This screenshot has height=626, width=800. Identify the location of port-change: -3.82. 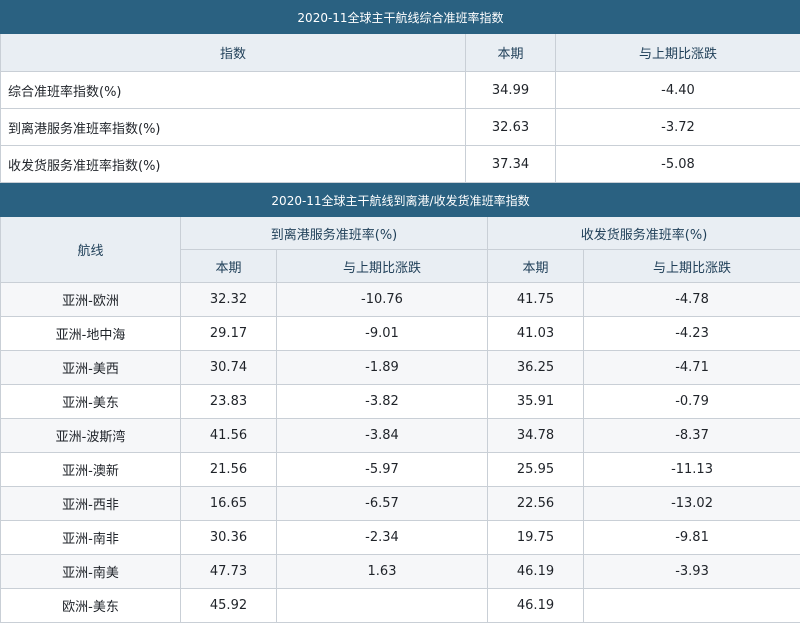
(382, 401).